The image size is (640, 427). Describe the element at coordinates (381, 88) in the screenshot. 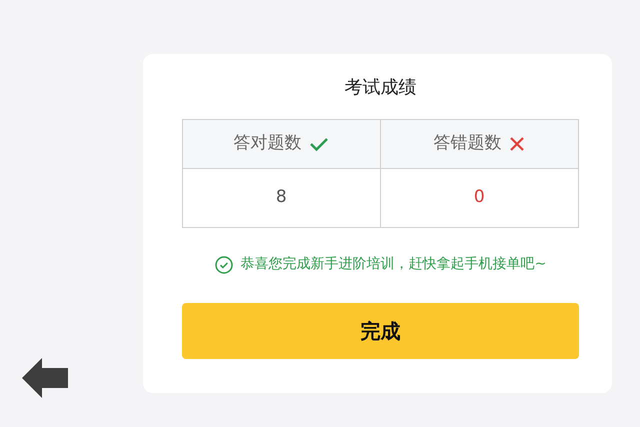

I see `dialog-title: 考试成绩` at that location.